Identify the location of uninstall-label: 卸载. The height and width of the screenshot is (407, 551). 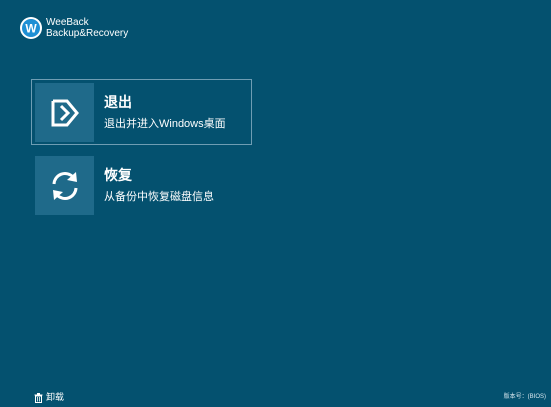
(55, 397).